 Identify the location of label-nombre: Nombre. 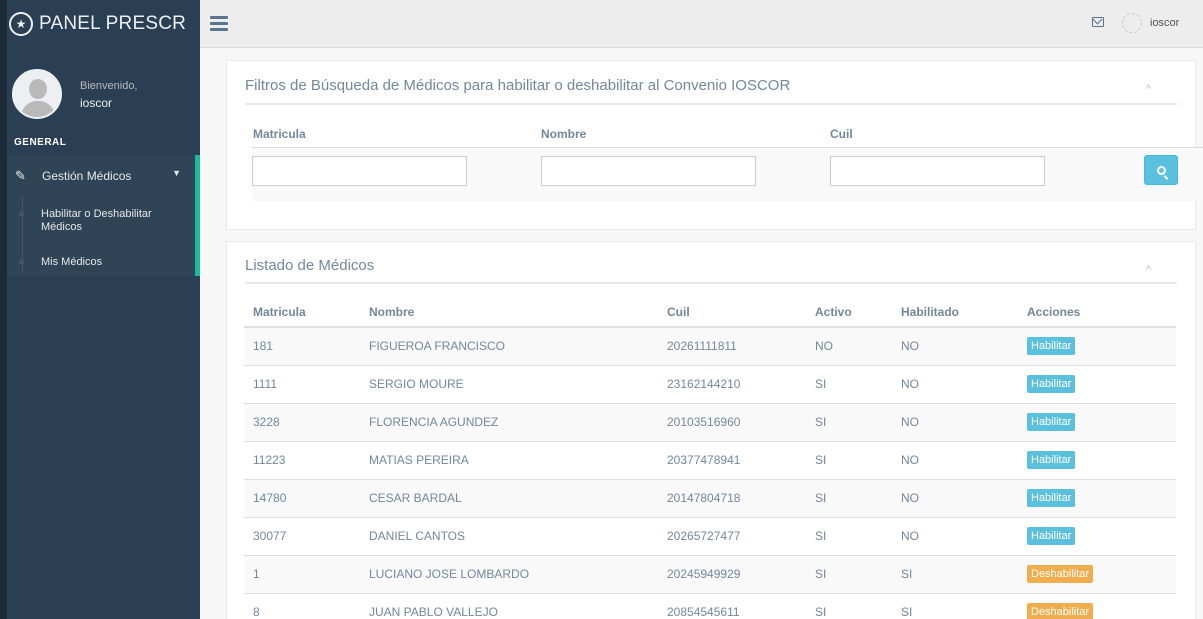
(564, 134).